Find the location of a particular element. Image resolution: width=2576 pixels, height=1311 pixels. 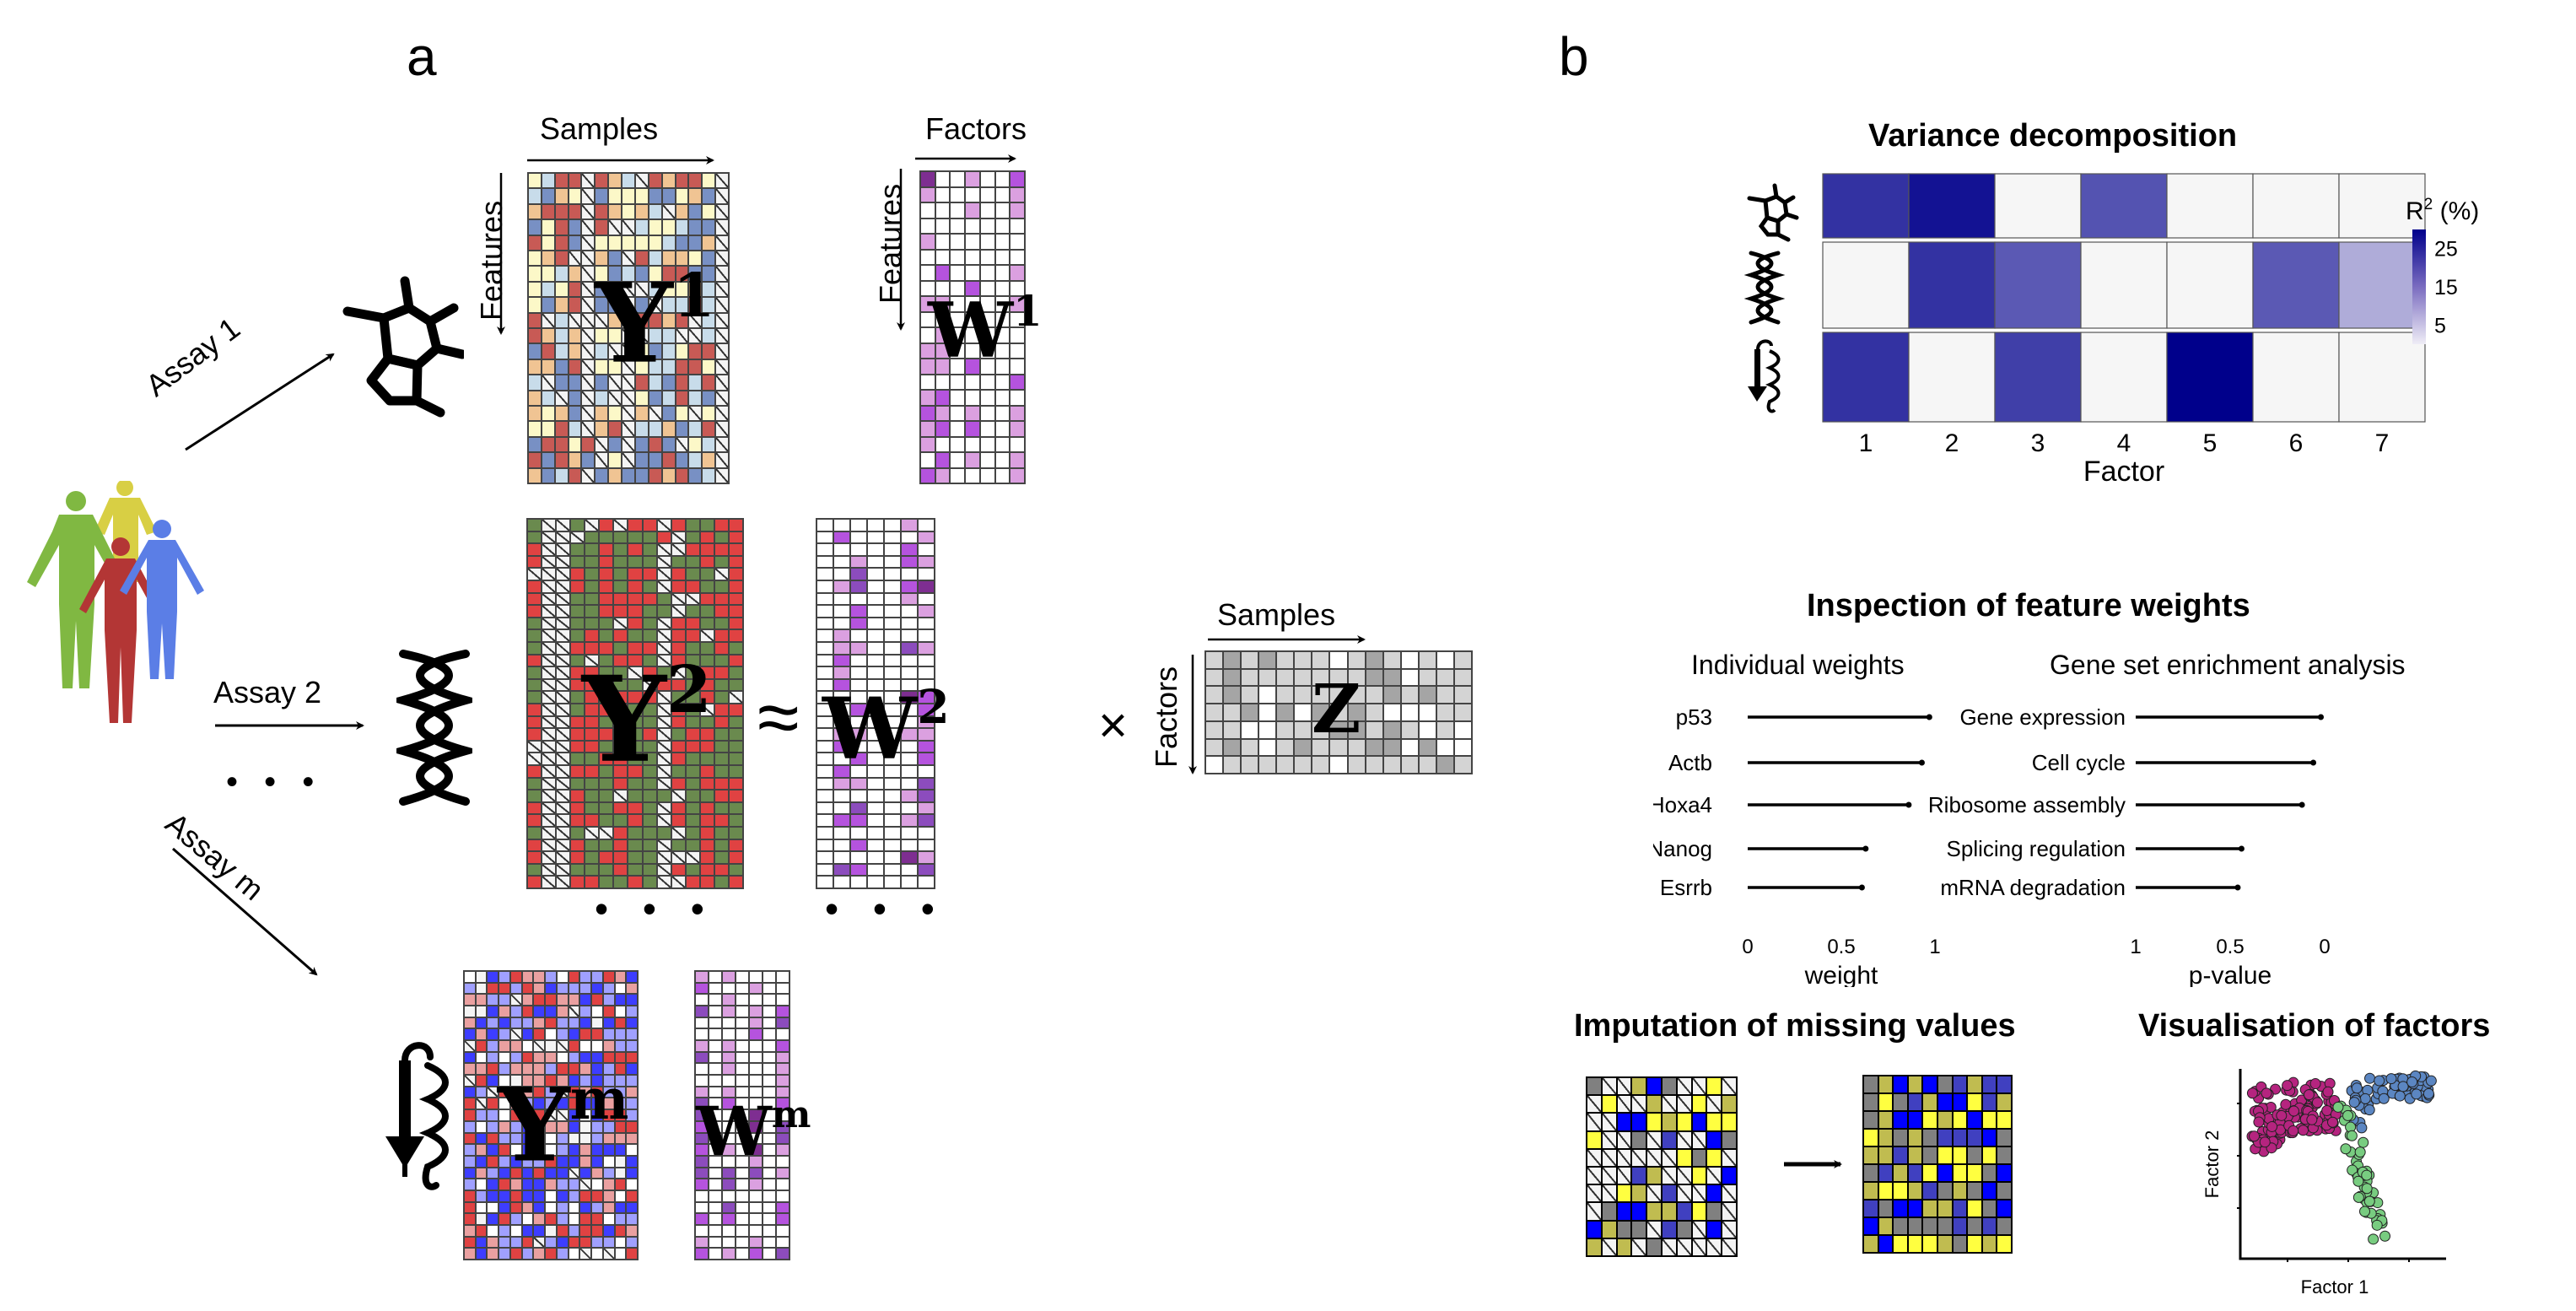

individual-weights-title: Individual weights is located at coordinates (1798, 665).